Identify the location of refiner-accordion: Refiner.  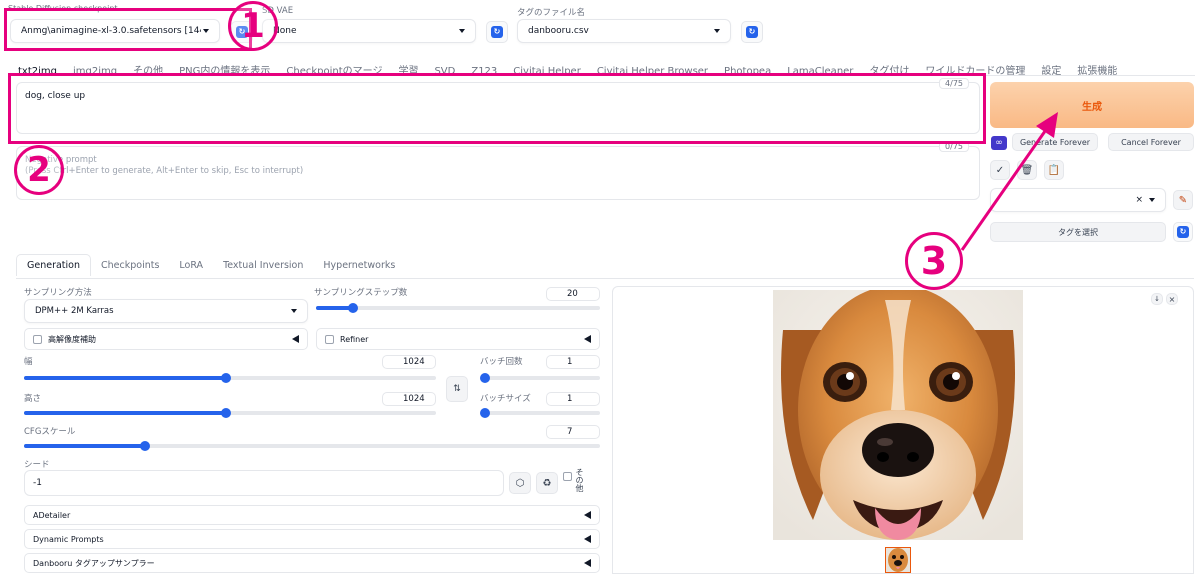
(458, 339).